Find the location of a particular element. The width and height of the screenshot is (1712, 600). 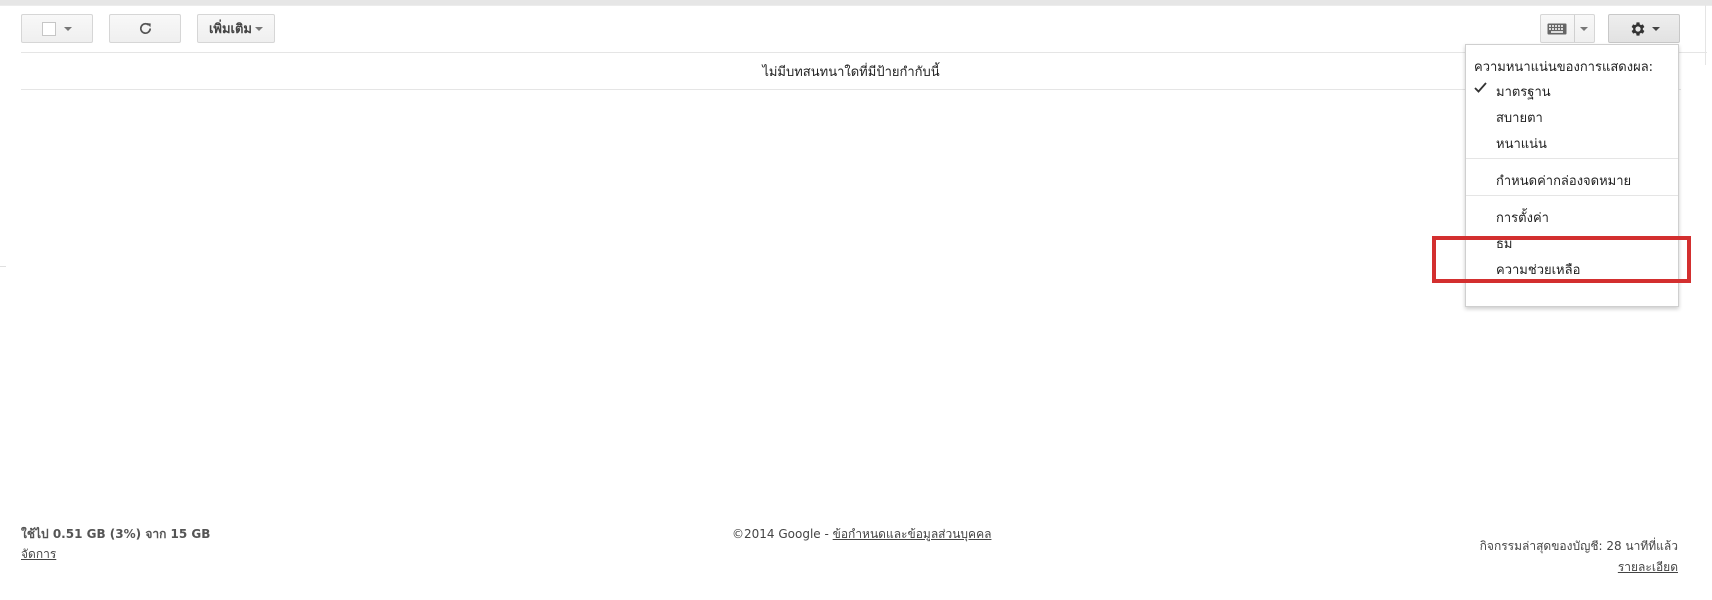

left-edge-mark is located at coordinates (3, 266).